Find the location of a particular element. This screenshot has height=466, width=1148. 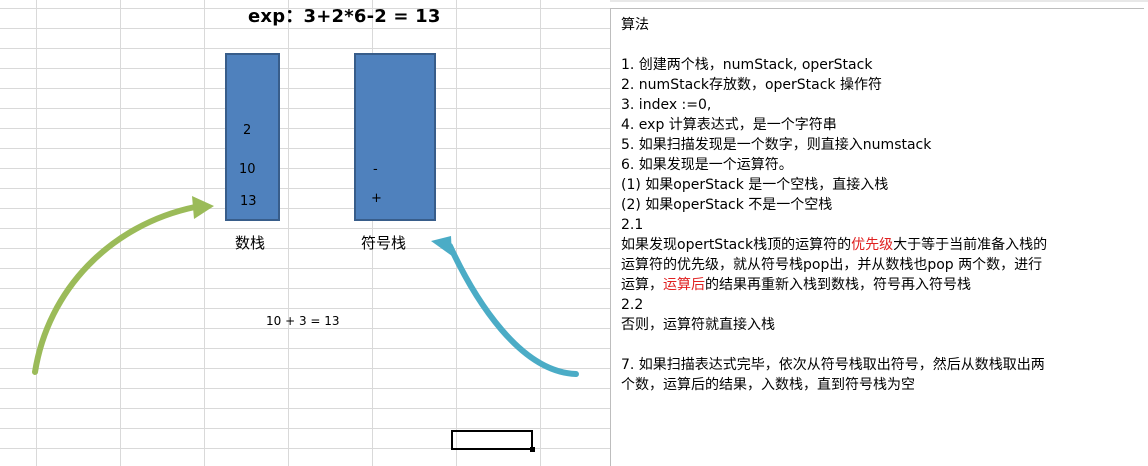

step-line: 2.1 is located at coordinates (632, 225).